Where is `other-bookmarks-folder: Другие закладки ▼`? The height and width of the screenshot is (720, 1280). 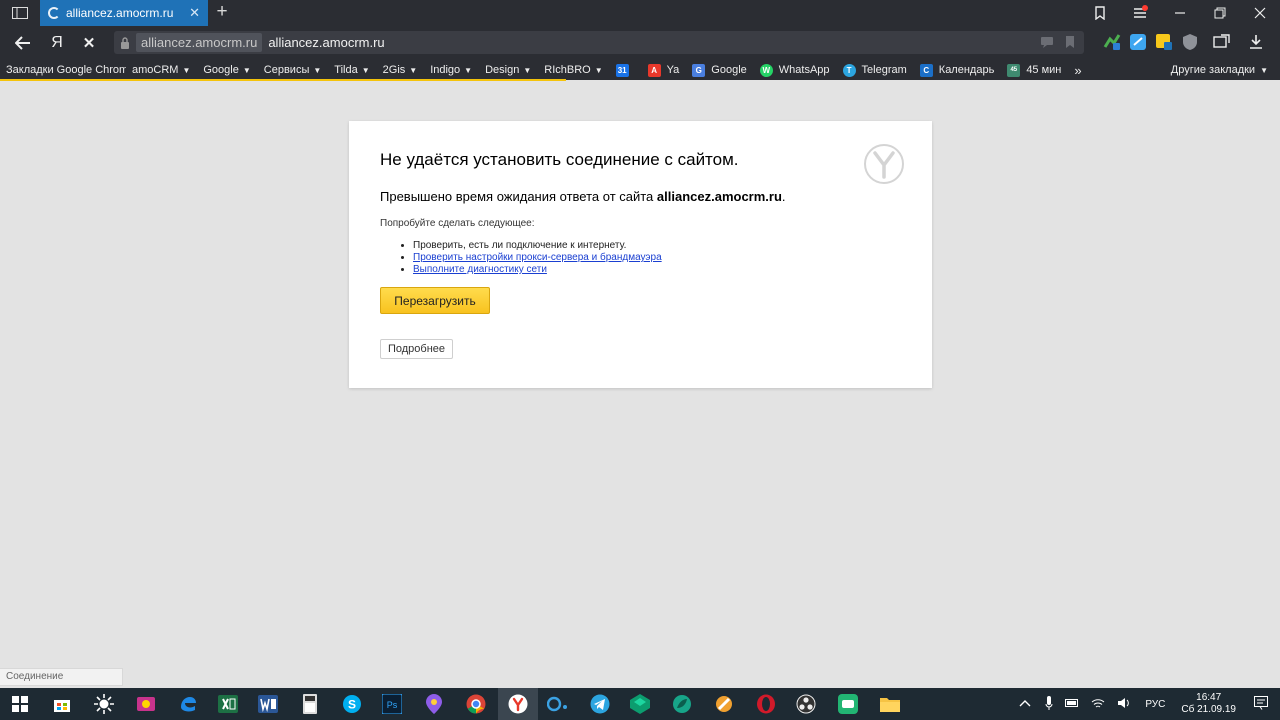
other-bookmarks-folder: Другие закладки ▼ is located at coordinates (1219, 70).